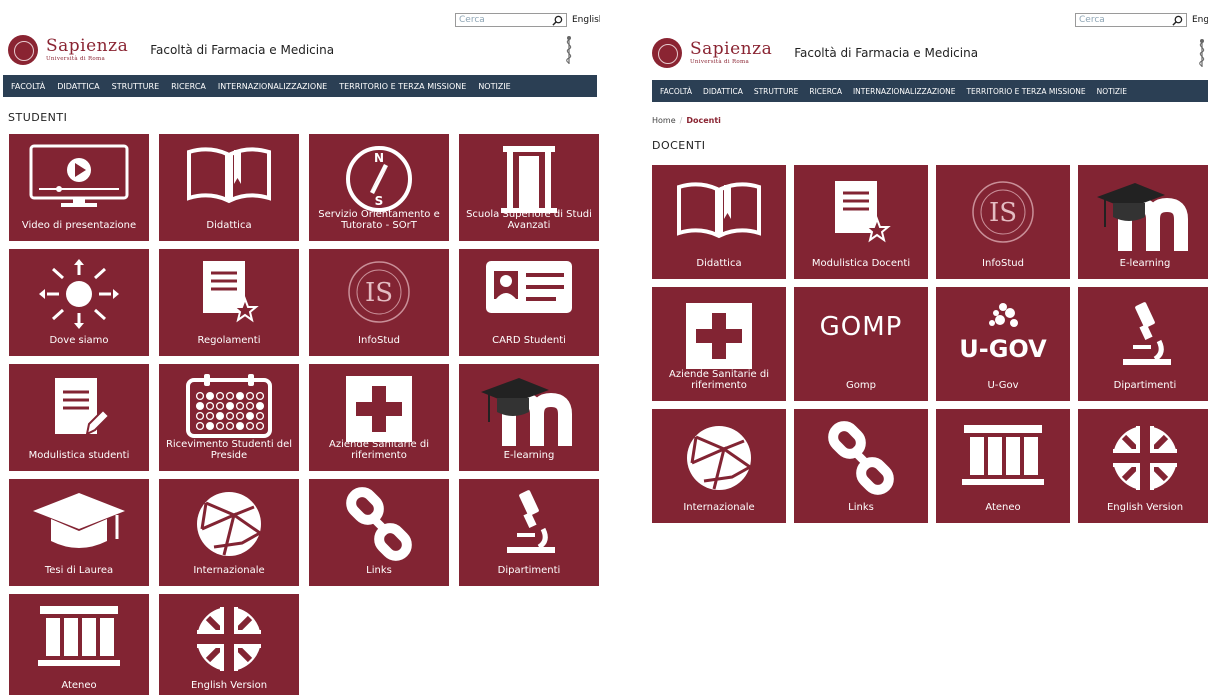 The image size is (1208, 695). What do you see at coordinates (231, 292) in the screenshot?
I see `document-star-icon` at bounding box center [231, 292].